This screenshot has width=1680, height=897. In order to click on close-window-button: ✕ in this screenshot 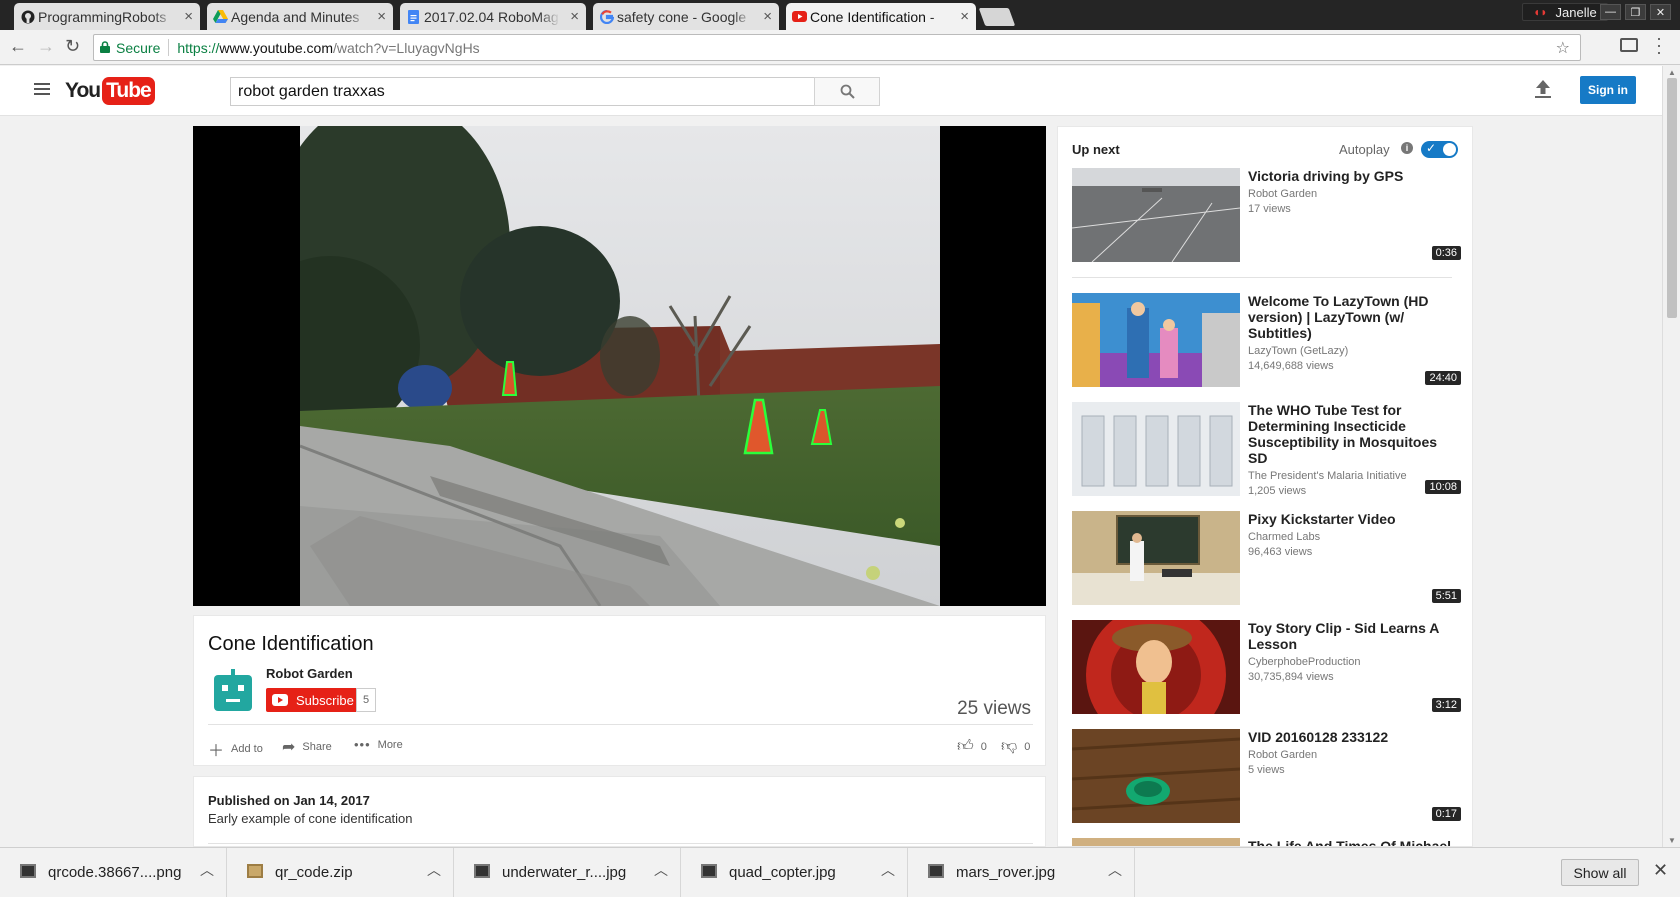, I will do `click(1660, 12)`.